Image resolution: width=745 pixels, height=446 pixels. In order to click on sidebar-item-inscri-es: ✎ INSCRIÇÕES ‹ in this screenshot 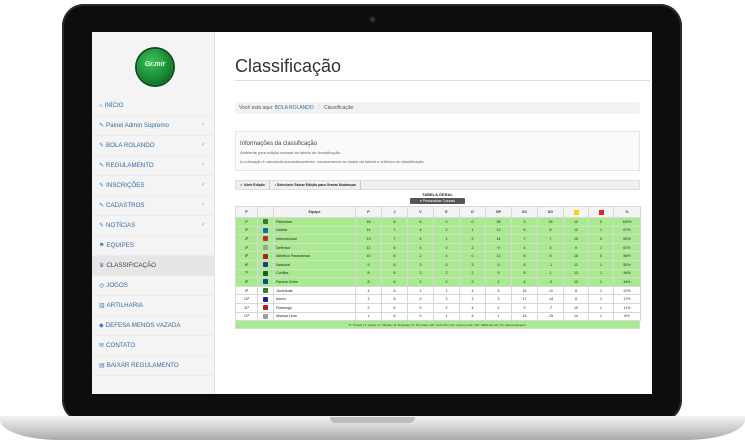, I will do `click(153, 186)`.